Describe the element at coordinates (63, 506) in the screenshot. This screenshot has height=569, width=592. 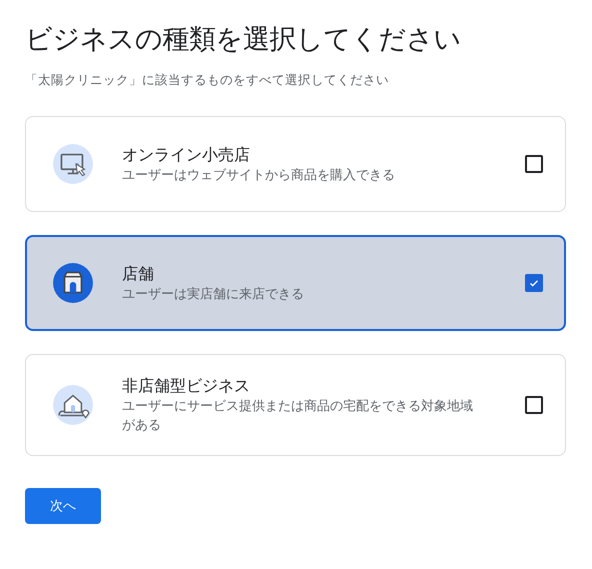
I see `next-button: 次へ` at that location.